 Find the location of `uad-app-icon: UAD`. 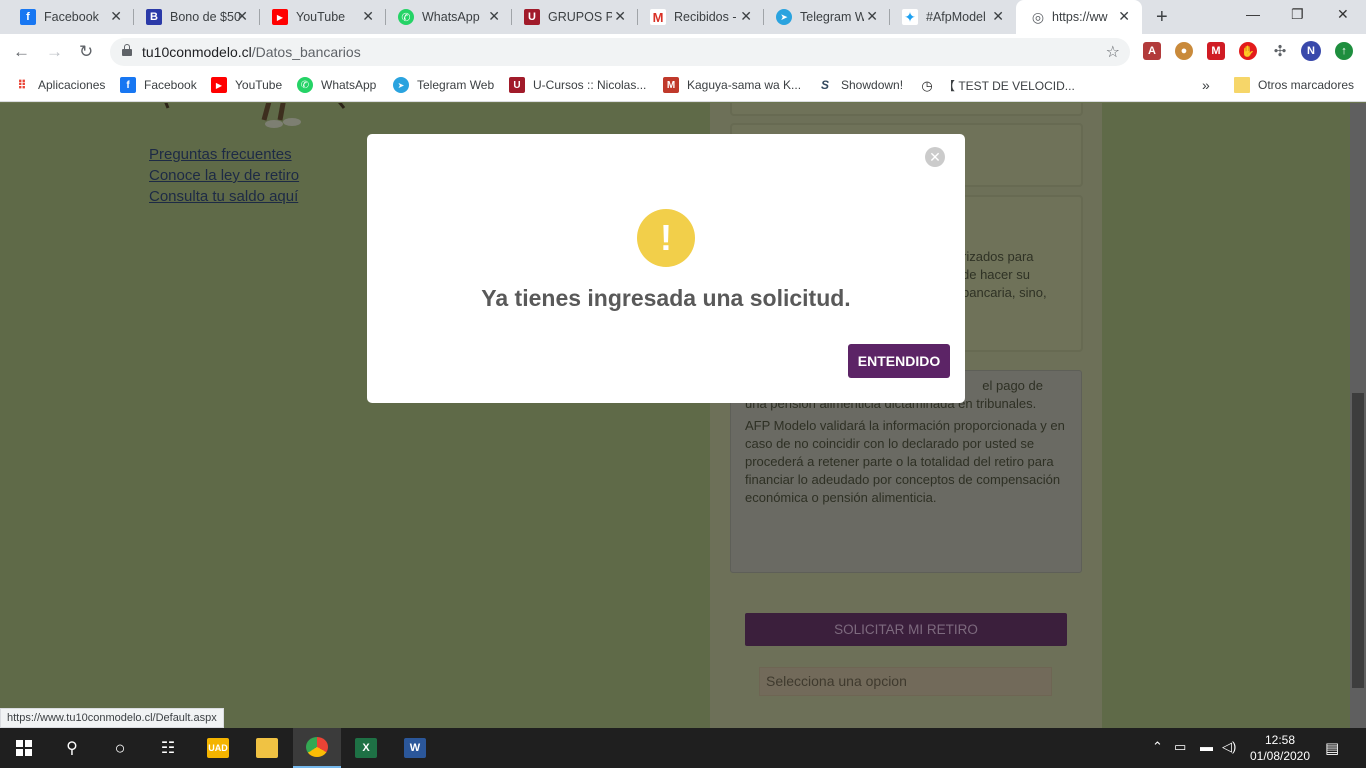

uad-app-icon: UAD is located at coordinates (218, 748).